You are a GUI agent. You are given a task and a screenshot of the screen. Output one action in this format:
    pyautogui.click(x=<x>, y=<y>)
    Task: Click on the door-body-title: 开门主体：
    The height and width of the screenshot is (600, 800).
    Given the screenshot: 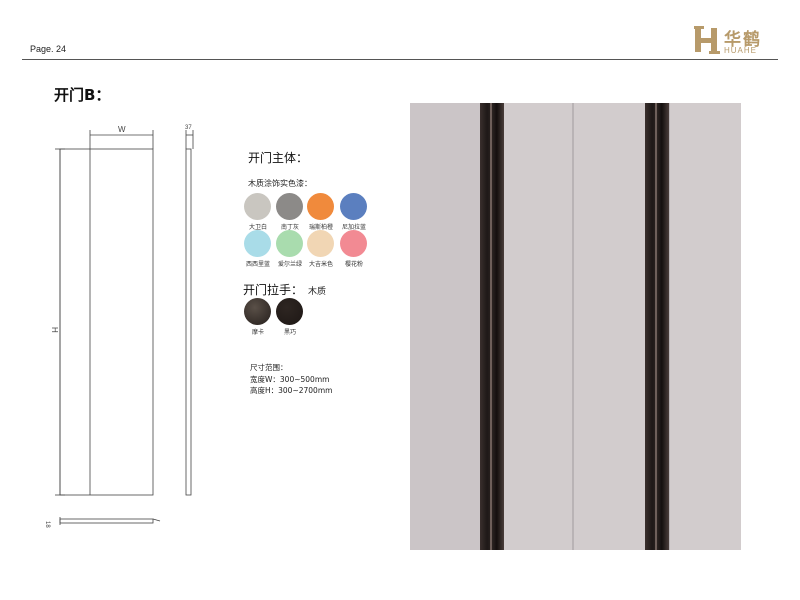 What is the action you would take?
    pyautogui.click(x=278, y=158)
    